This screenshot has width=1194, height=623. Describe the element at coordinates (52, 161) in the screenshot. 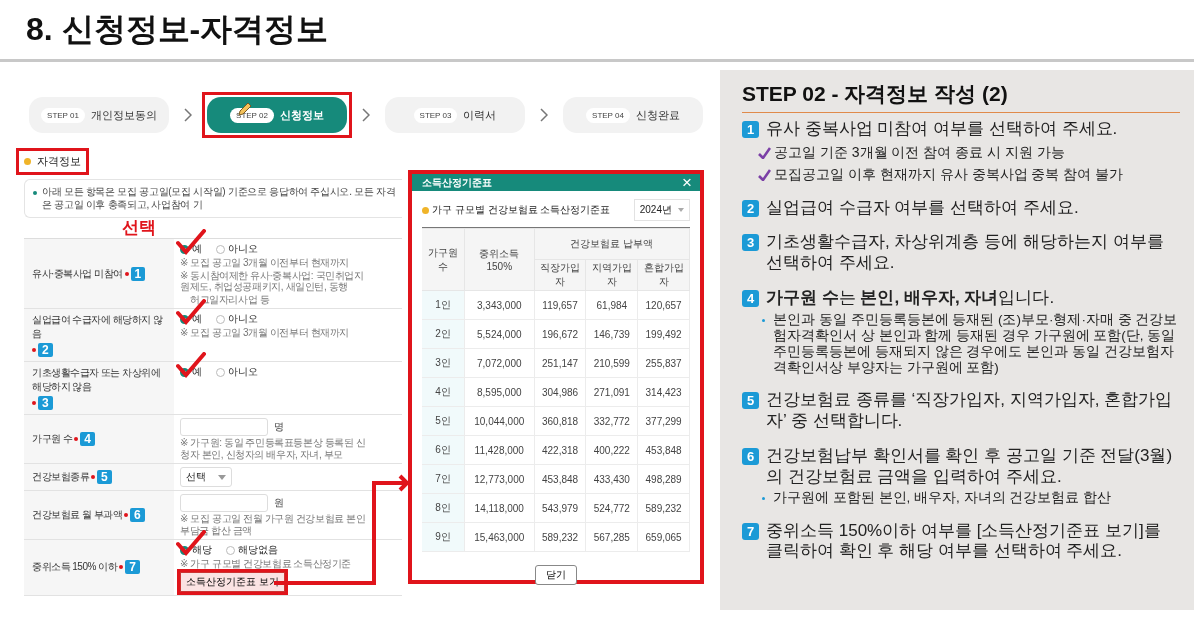

I see `section-heading: 자격정보` at that location.